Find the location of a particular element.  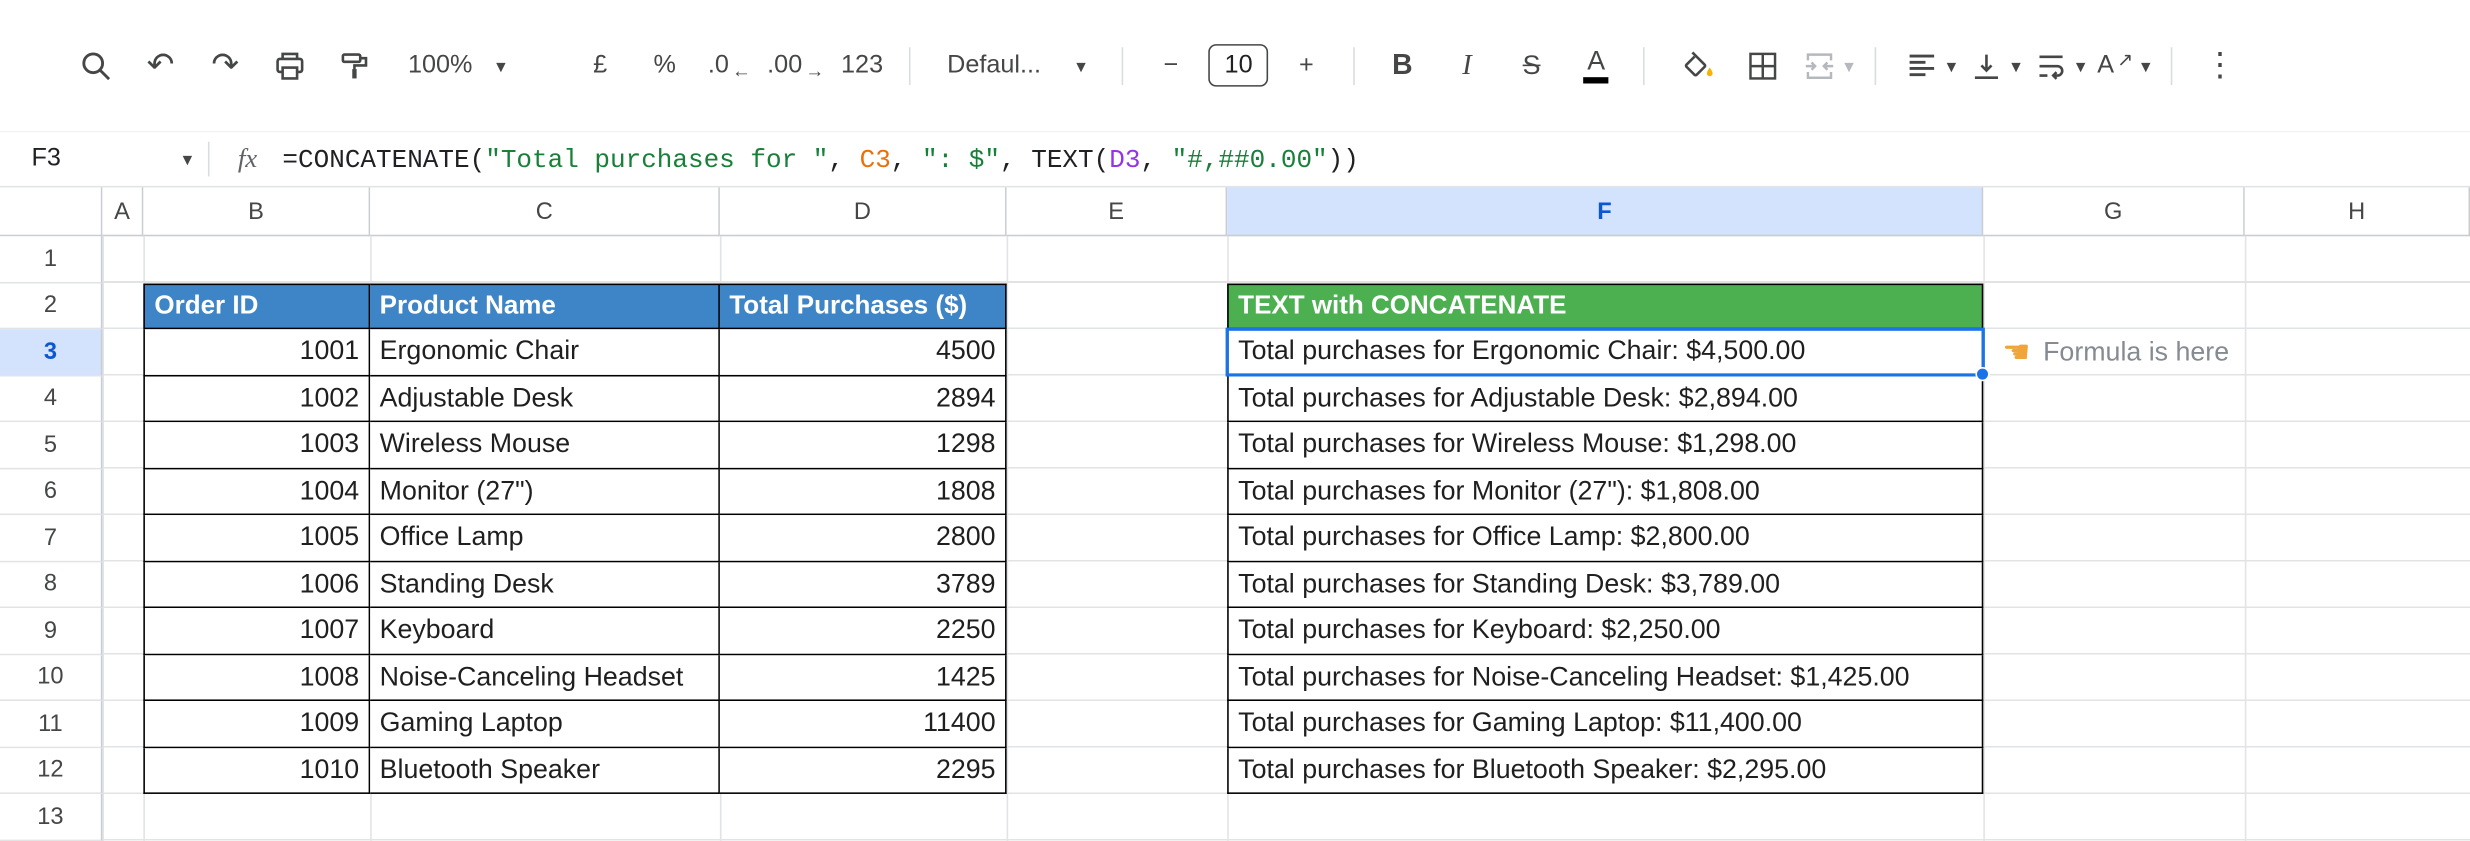

order-id-cell: 1008 is located at coordinates (257, 678).